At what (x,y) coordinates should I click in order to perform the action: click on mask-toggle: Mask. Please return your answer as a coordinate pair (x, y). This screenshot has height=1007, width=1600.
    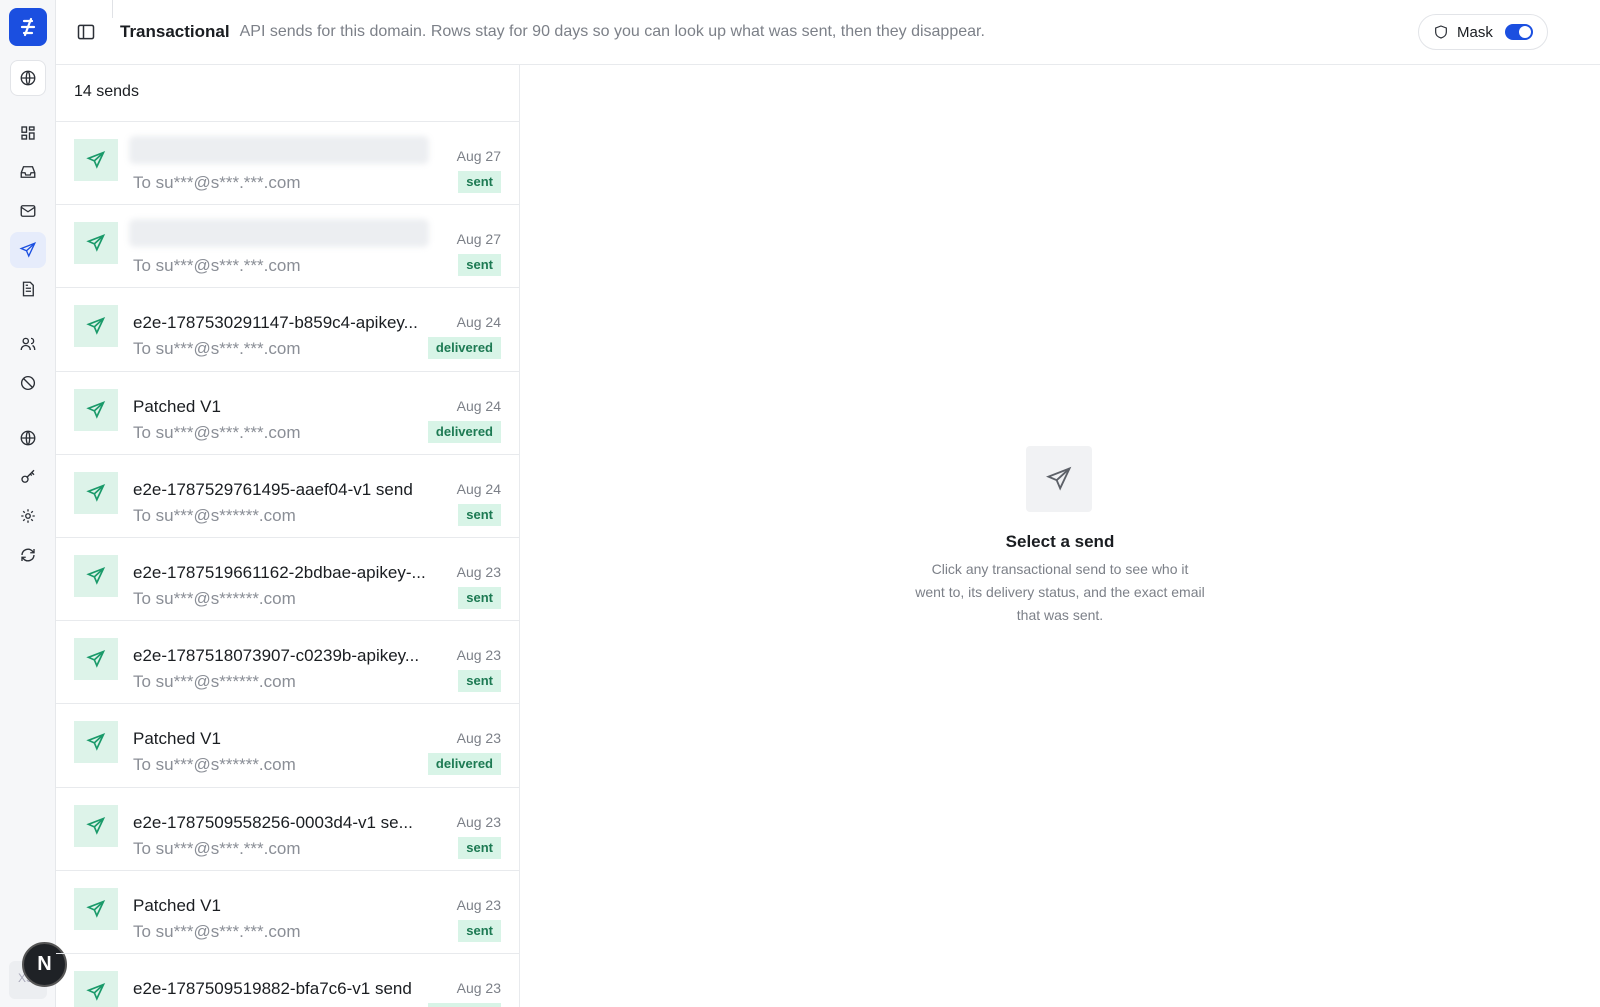
    Looking at the image, I should click on (1483, 32).